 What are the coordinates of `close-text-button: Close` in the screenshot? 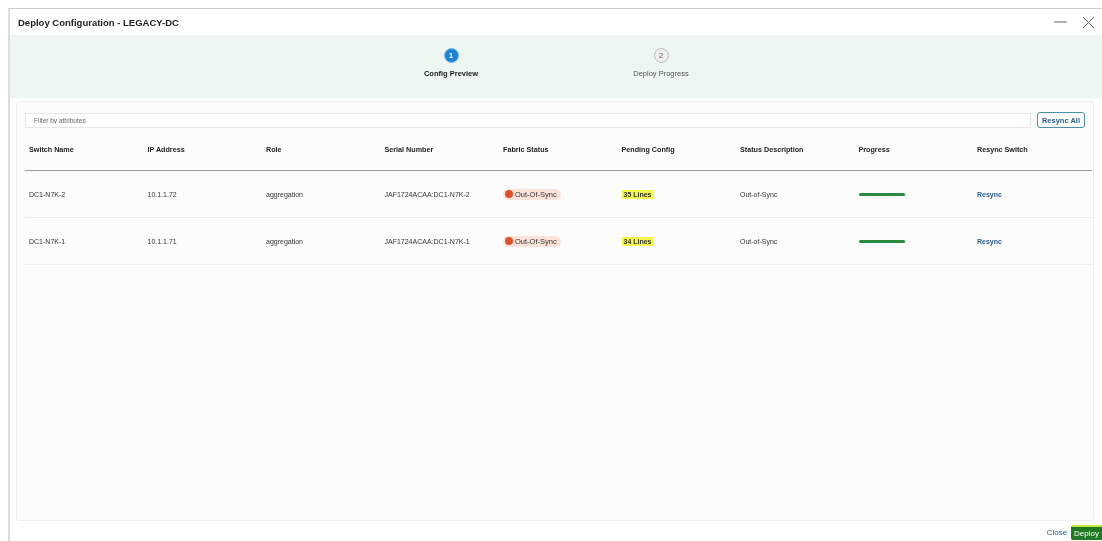 It's located at (1057, 532).